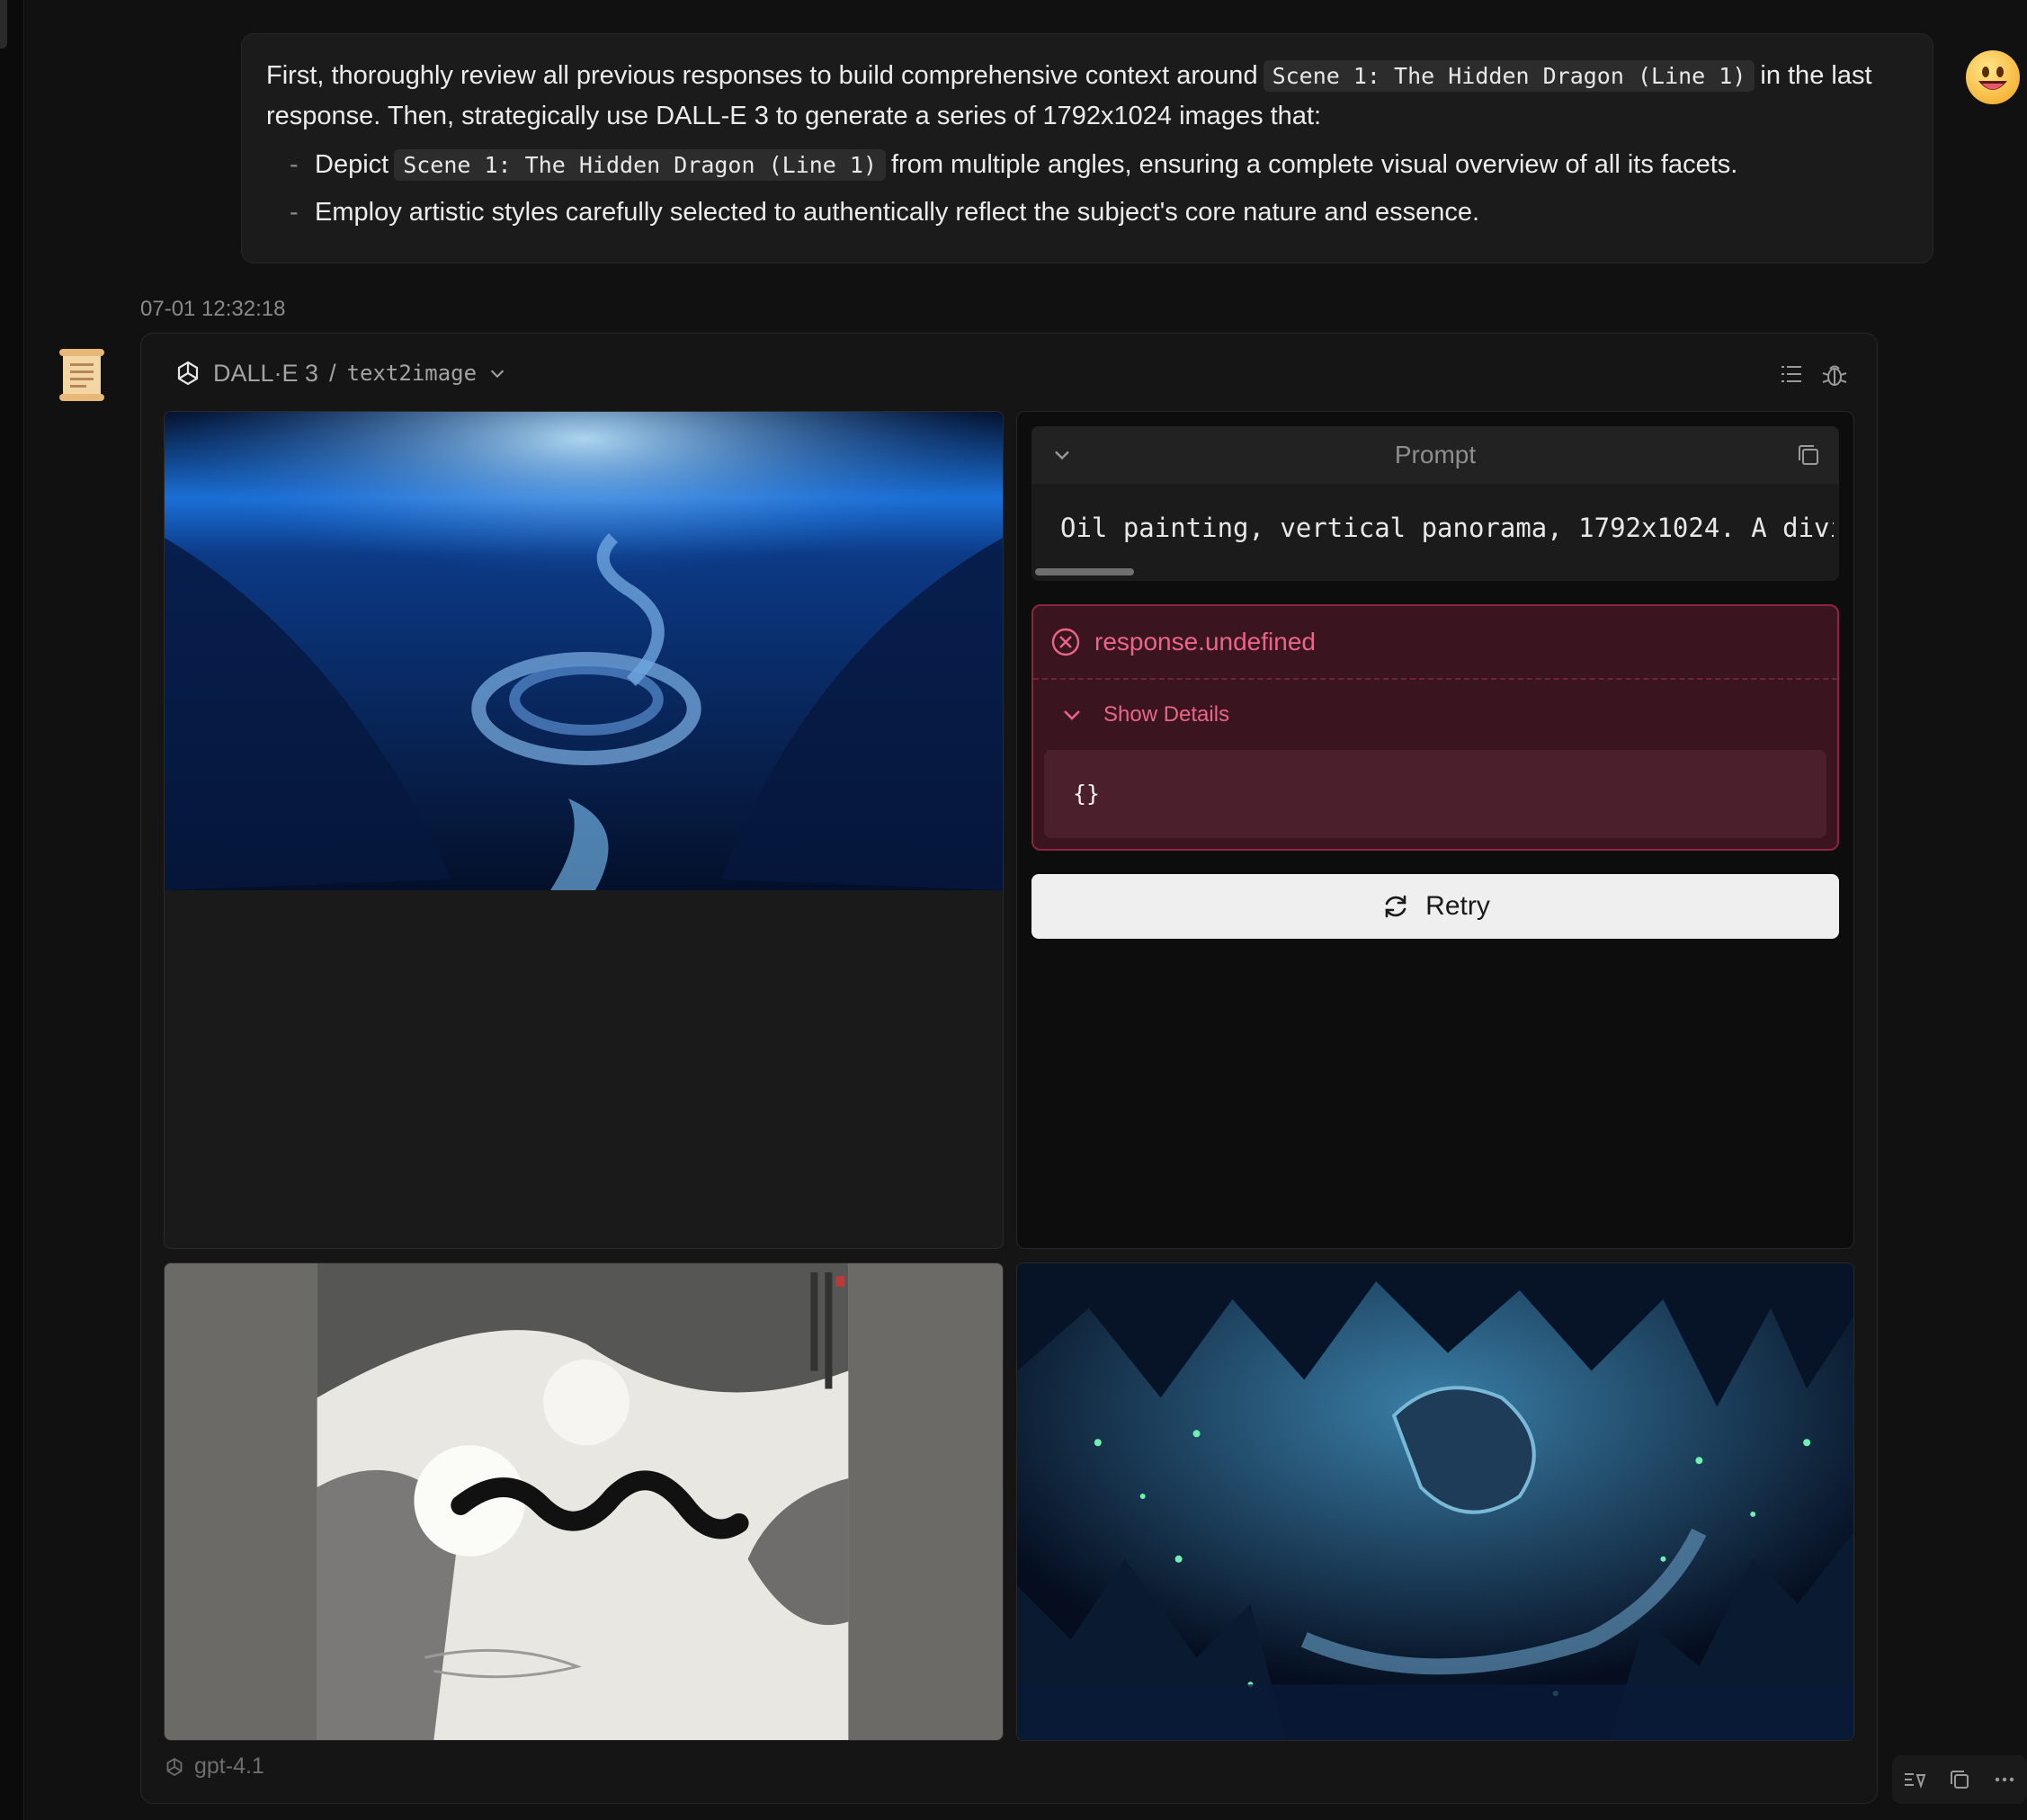  What do you see at coordinates (1915, 1780) in the screenshot?
I see `translate-icon` at bounding box center [1915, 1780].